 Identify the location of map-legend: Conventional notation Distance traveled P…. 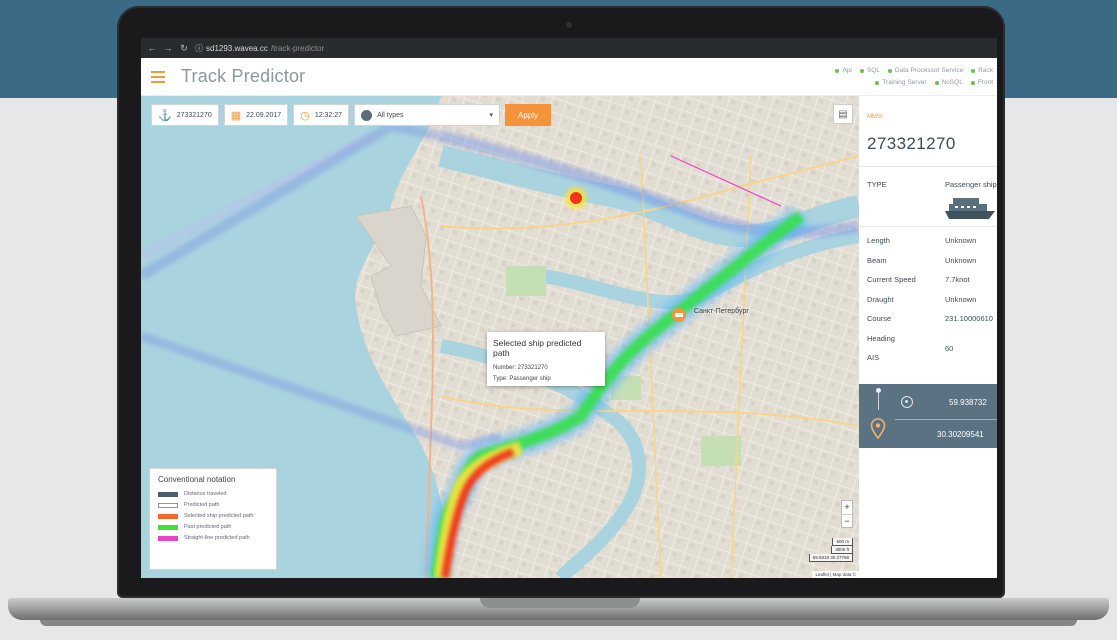
(213, 519).